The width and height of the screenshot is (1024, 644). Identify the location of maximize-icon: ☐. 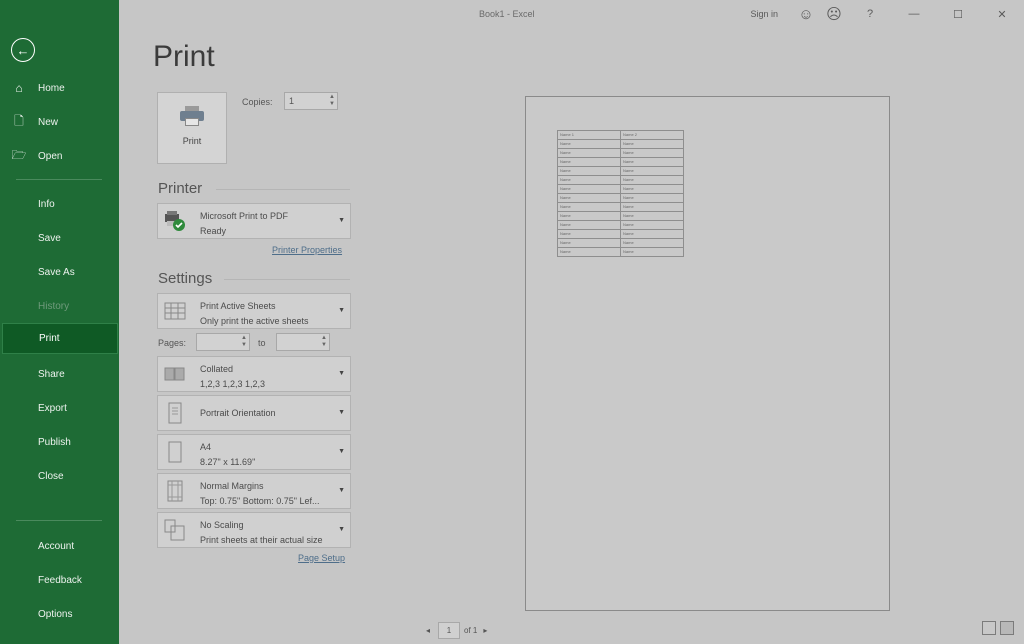
(958, 14).